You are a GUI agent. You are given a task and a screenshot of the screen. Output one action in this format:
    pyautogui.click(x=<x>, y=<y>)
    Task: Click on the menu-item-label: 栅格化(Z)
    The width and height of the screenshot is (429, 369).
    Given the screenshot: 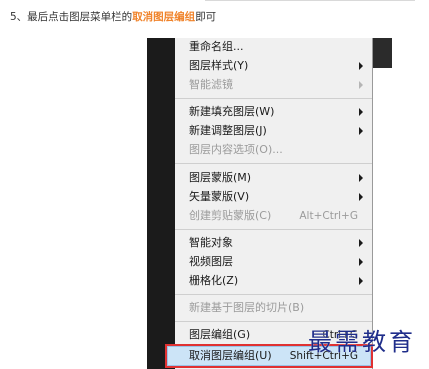 What is the action you would take?
    pyautogui.click(x=214, y=280)
    